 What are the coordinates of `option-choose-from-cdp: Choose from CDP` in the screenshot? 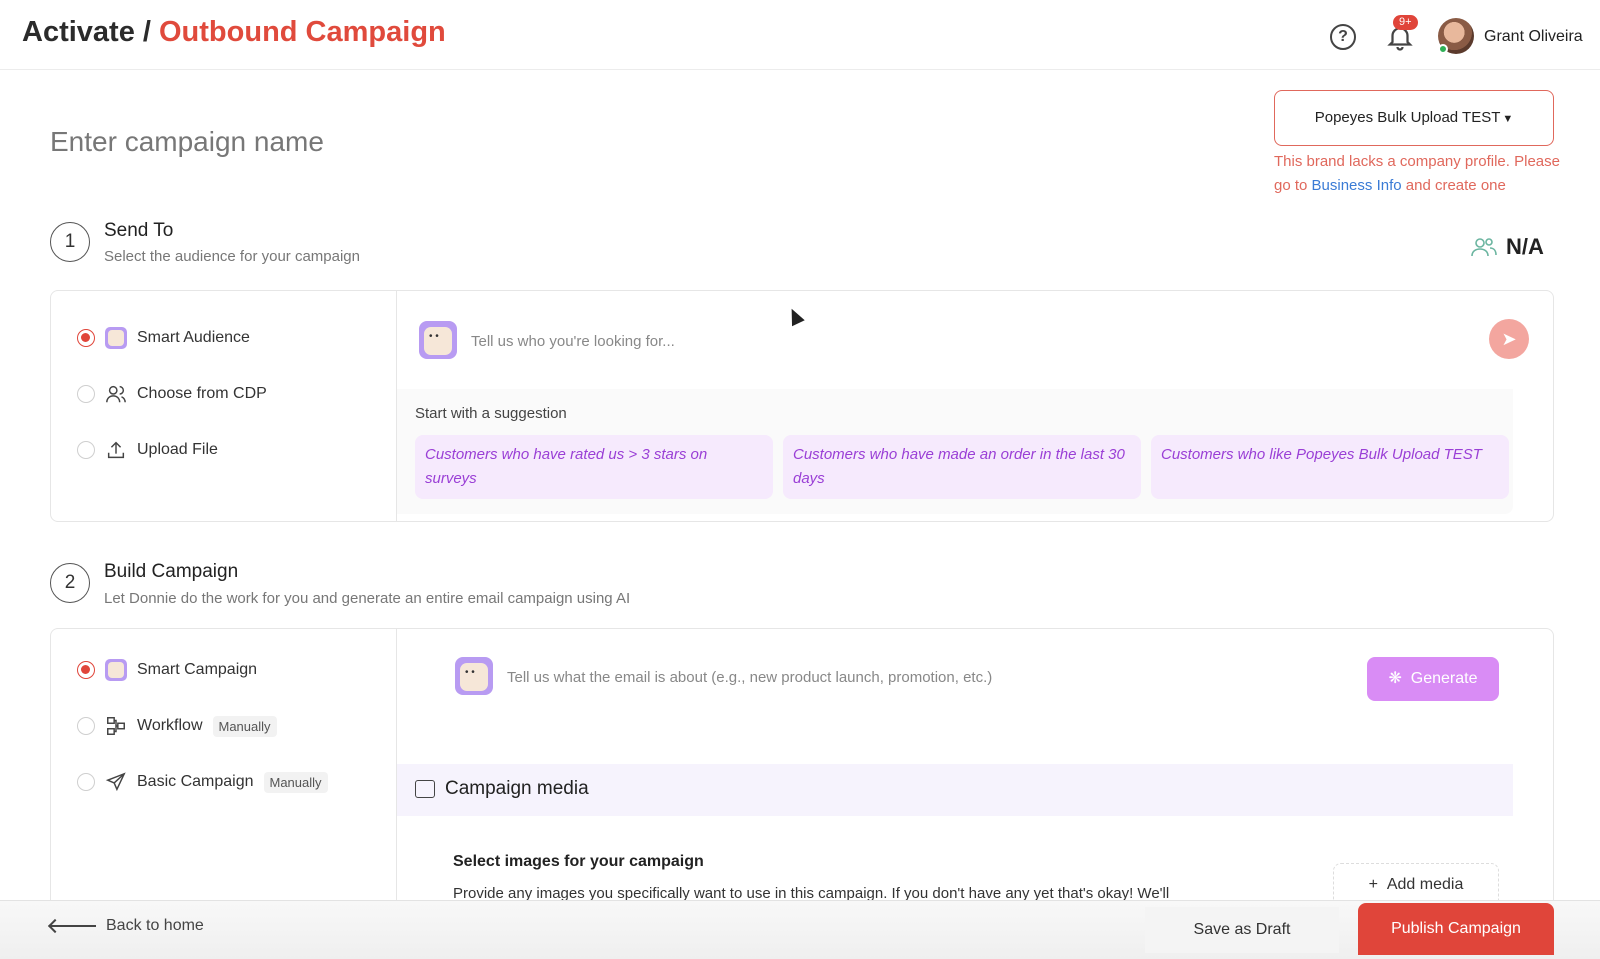 It's located at (172, 394).